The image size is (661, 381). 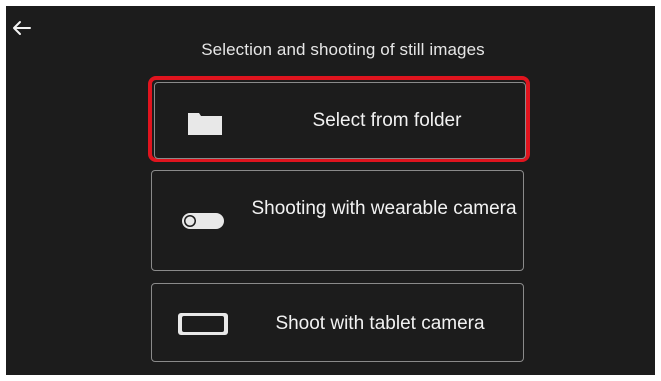 I want to click on tablet-camera-label: Shoot with tablet camera, so click(x=380, y=323).